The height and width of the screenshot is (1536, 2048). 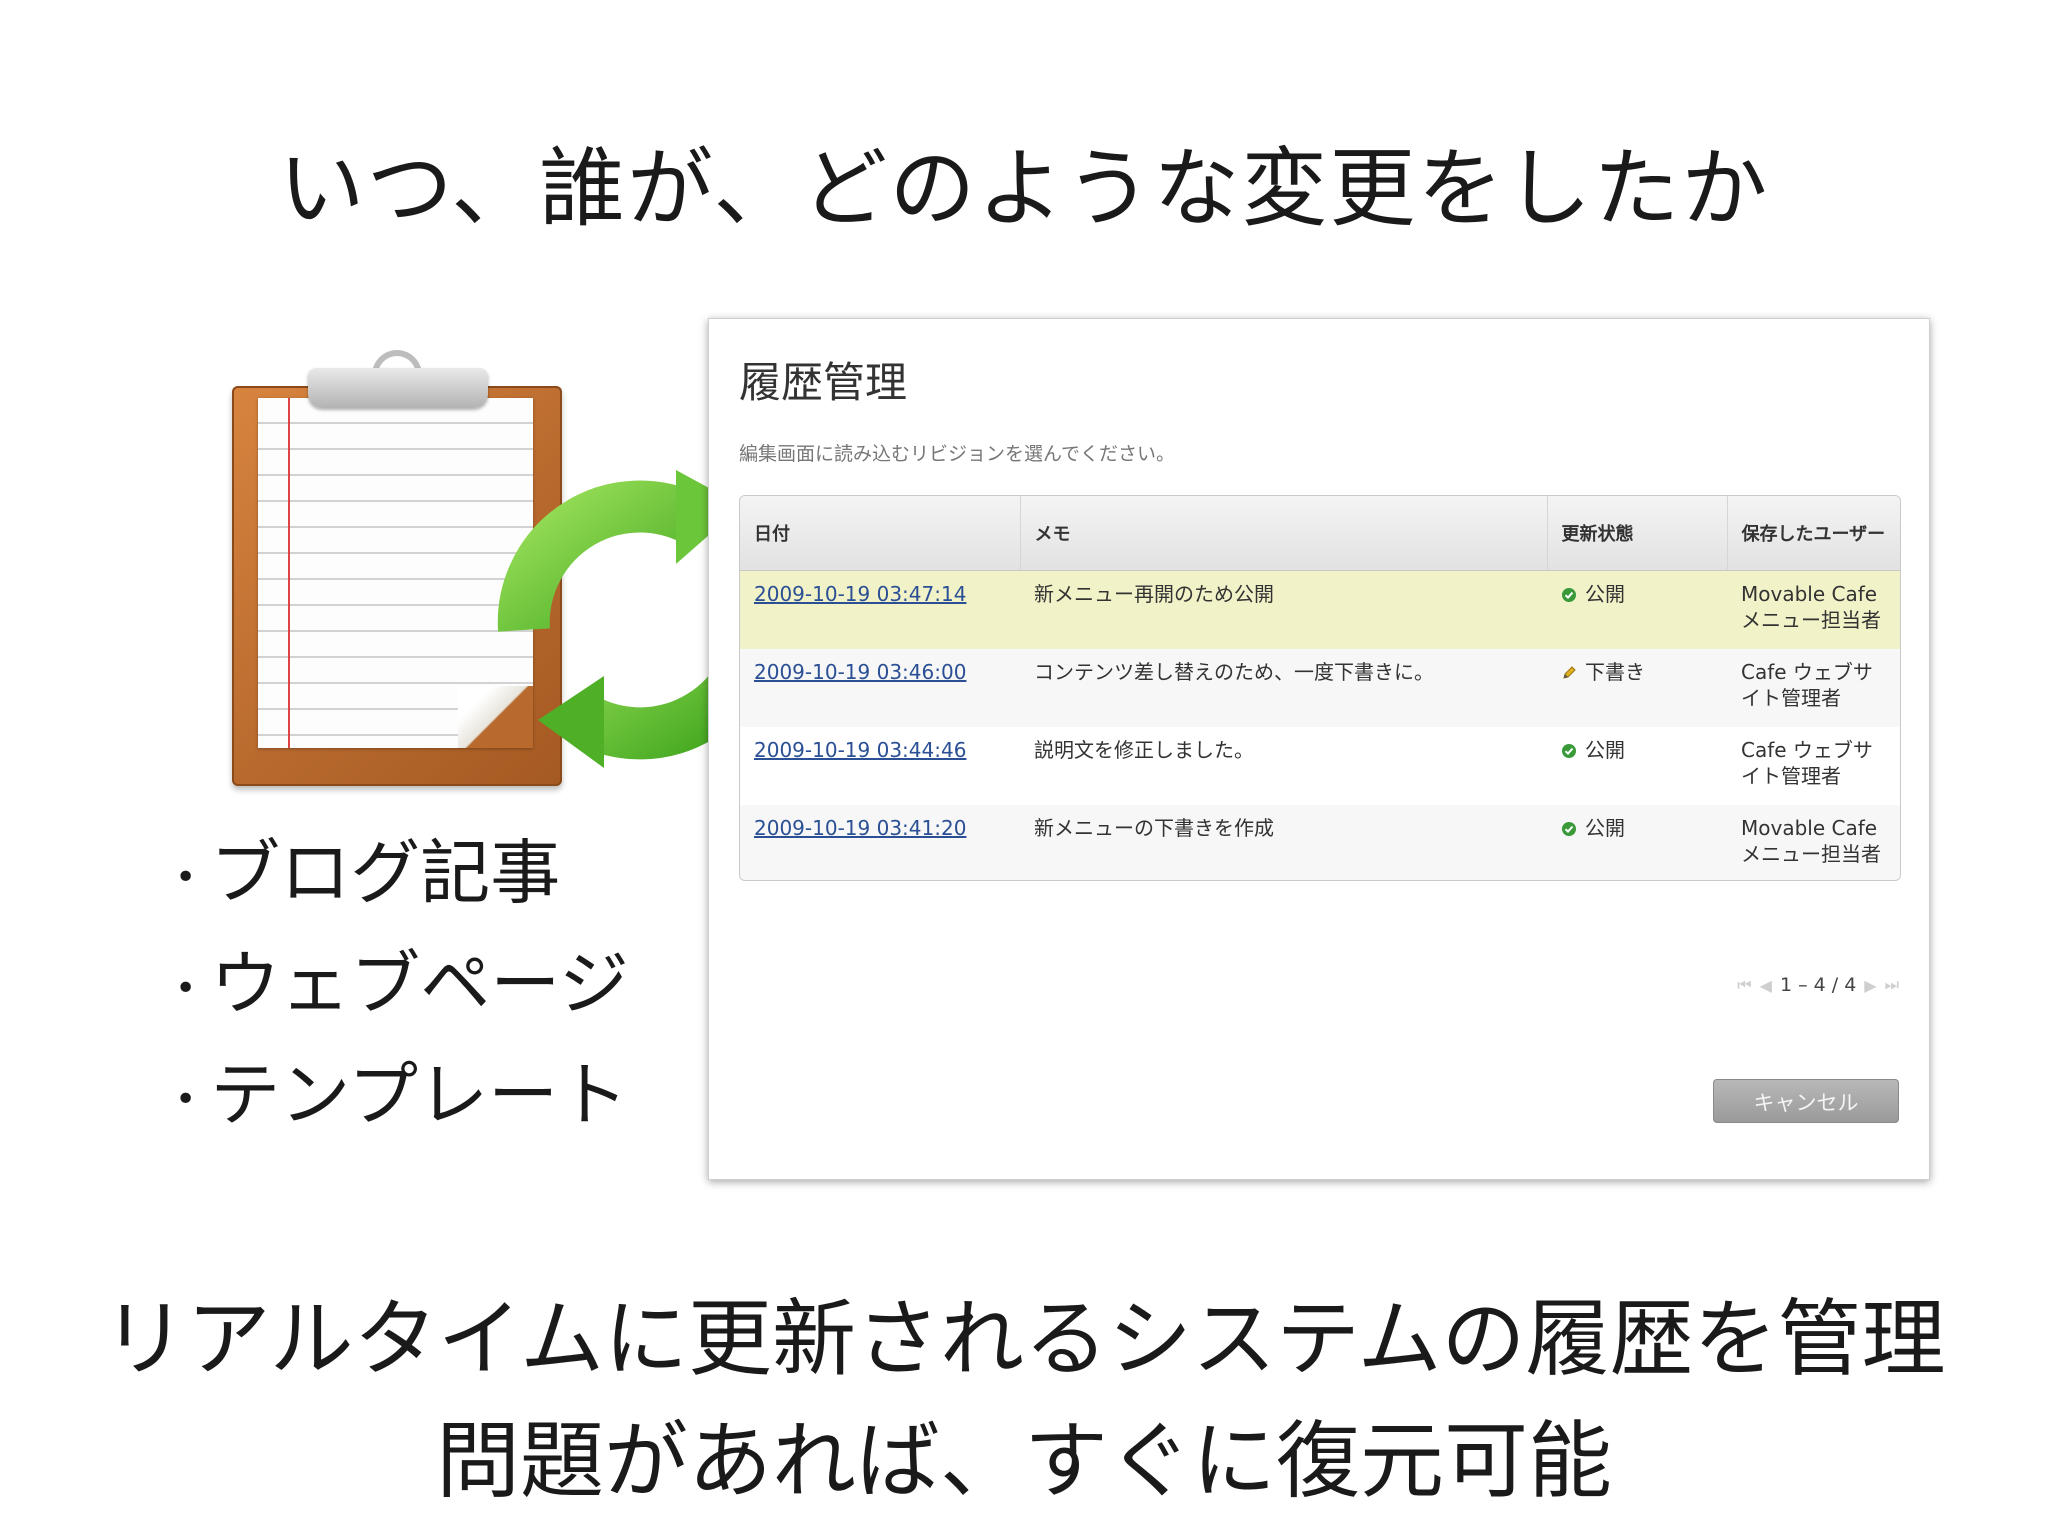 What do you see at coordinates (1813, 533) in the screenshot?
I see `column-header-user: 保存したユーザー` at bounding box center [1813, 533].